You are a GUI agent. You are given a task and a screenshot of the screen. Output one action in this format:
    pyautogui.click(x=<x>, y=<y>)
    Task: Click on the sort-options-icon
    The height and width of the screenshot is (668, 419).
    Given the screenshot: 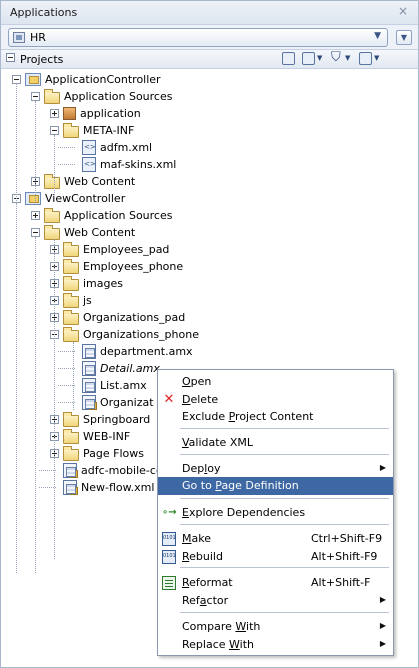 What is the action you would take?
    pyautogui.click(x=365, y=58)
    